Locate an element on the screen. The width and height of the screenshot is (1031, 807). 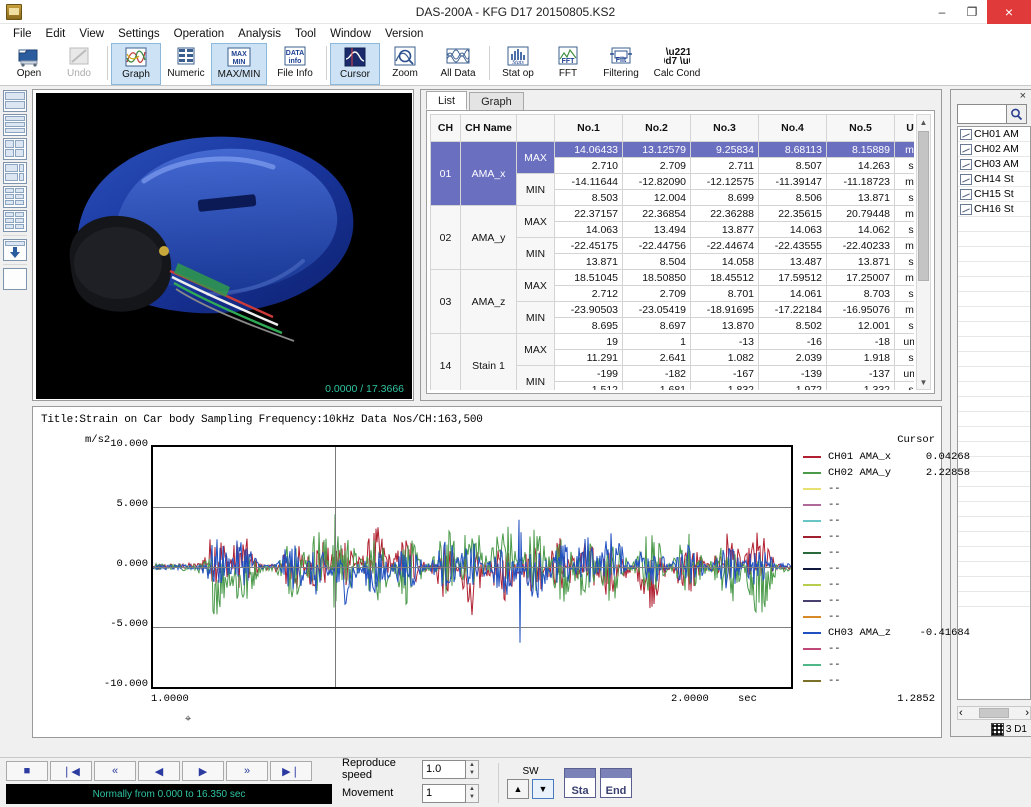
layout-1x2-icon is located at coordinates (15, 101).